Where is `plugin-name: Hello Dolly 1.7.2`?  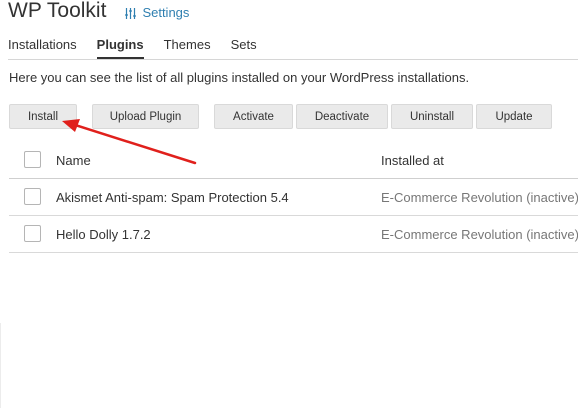 plugin-name: Hello Dolly 1.7.2 is located at coordinates (103, 234).